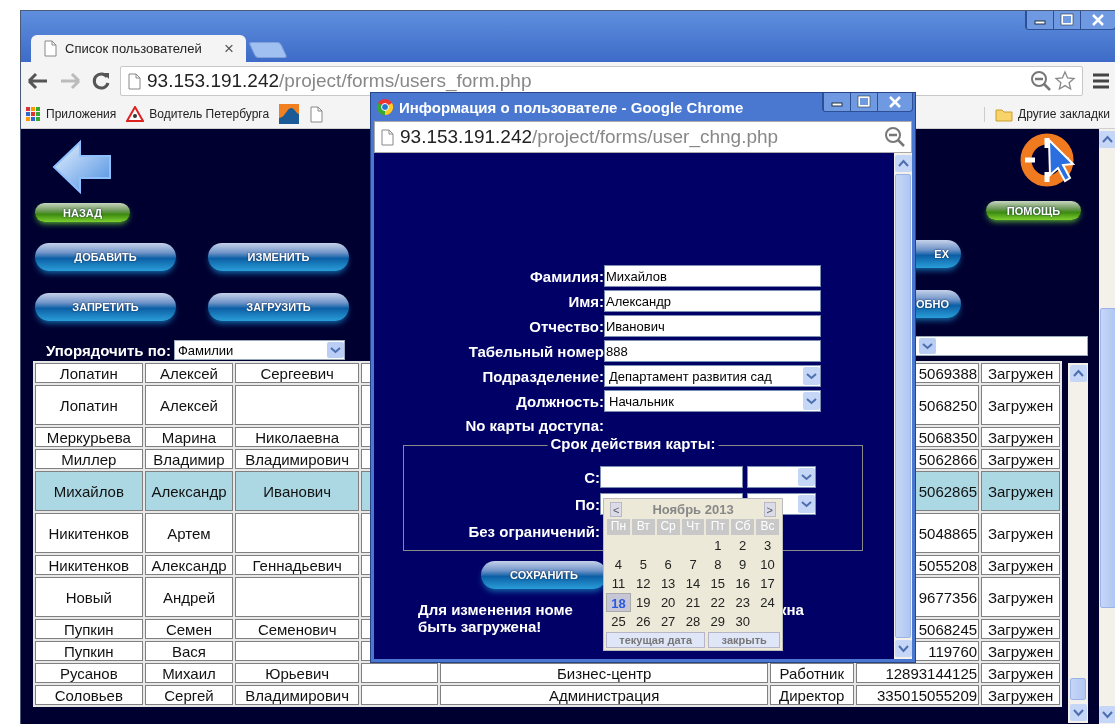  I want to click on previous-month-button: <, so click(616, 509).